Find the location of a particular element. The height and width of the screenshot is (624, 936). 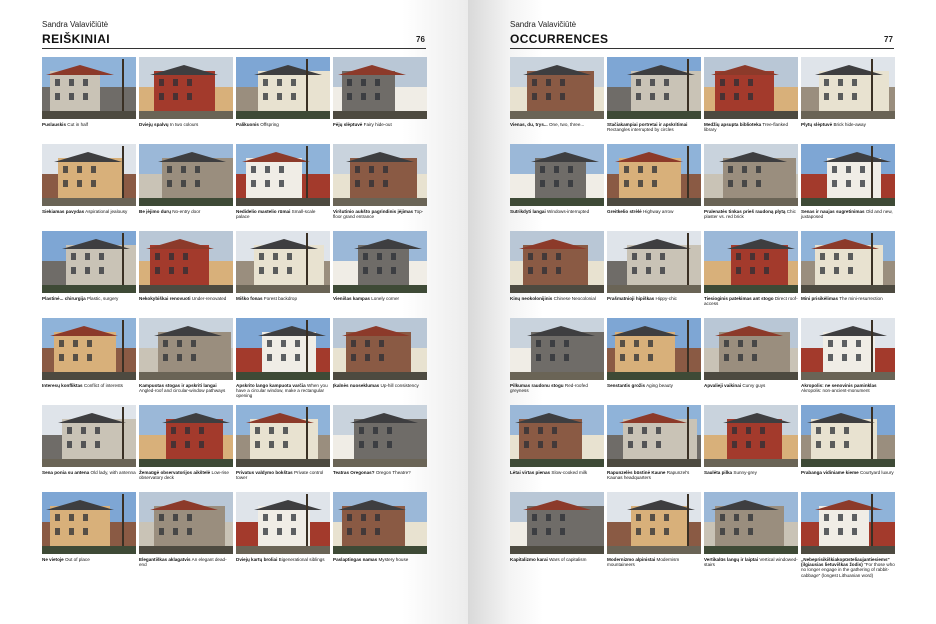

caption-english: Slow-cooked milk is located at coordinates (569, 472).